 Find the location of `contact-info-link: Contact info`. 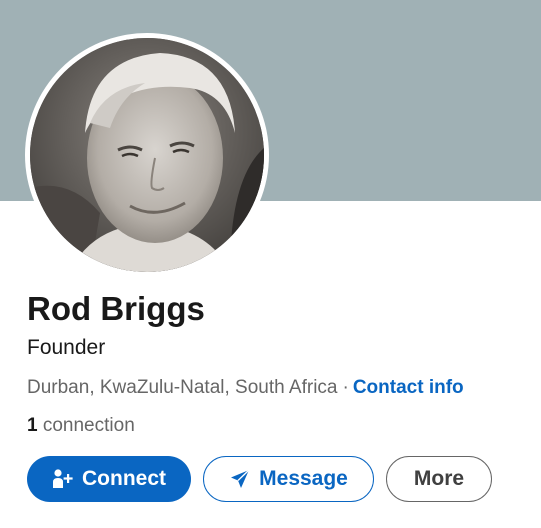

contact-info-link: Contact info is located at coordinates (408, 387).